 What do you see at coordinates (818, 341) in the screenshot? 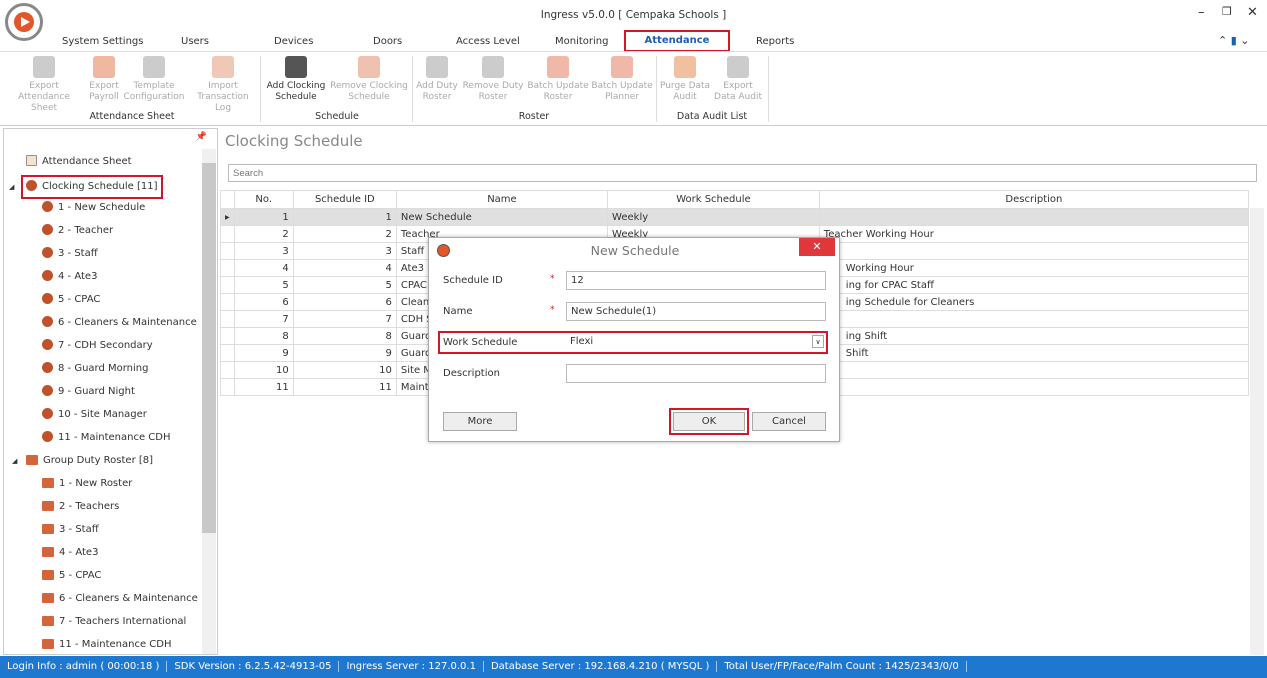
I see `chevron-down-icon: ∨` at bounding box center [818, 341].